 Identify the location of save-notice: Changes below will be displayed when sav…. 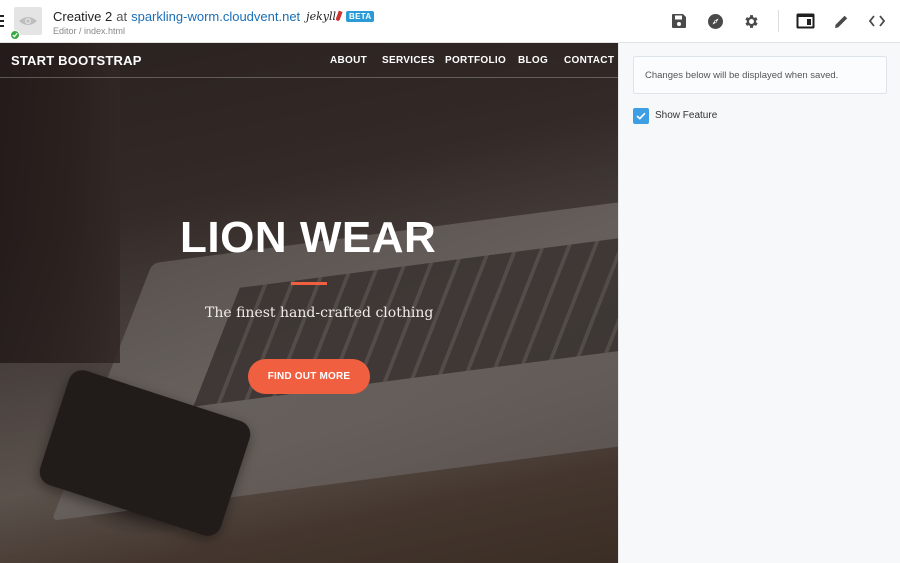
(760, 75).